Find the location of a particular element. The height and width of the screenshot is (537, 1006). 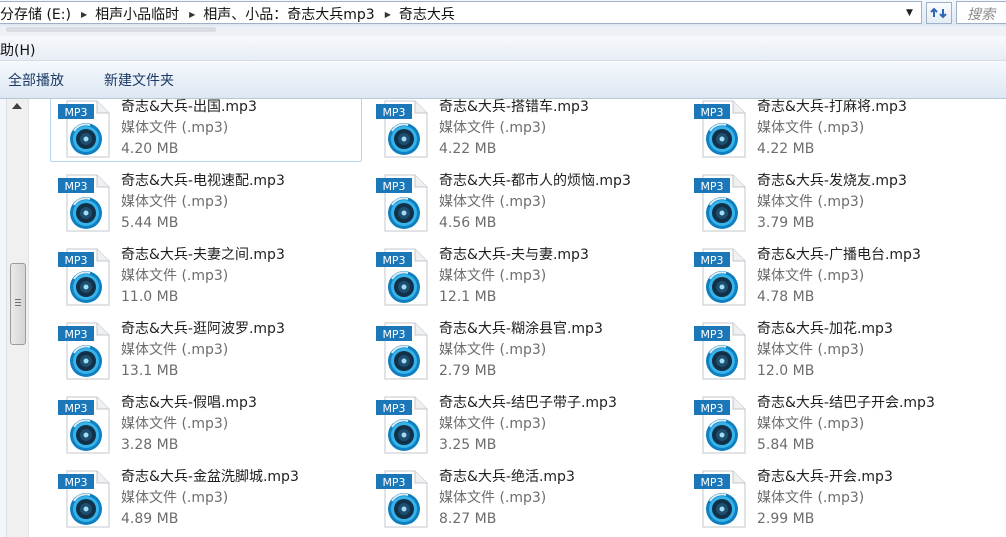

file-size: 3.79 MB is located at coordinates (786, 223).